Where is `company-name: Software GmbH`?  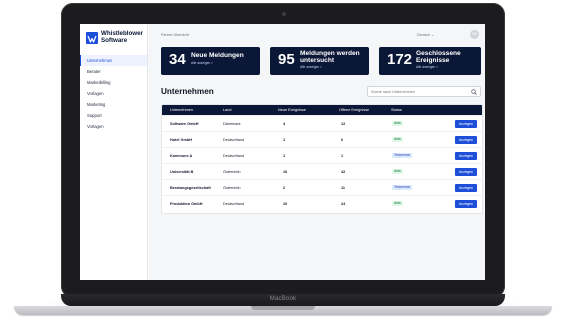 company-name: Software GmbH is located at coordinates (184, 124).